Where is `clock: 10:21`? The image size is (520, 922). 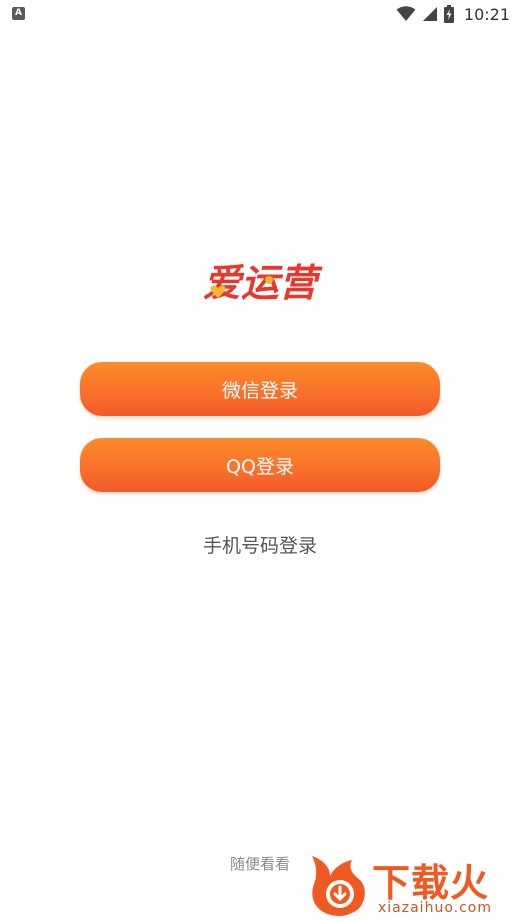
clock: 10:21 is located at coordinates (486, 14).